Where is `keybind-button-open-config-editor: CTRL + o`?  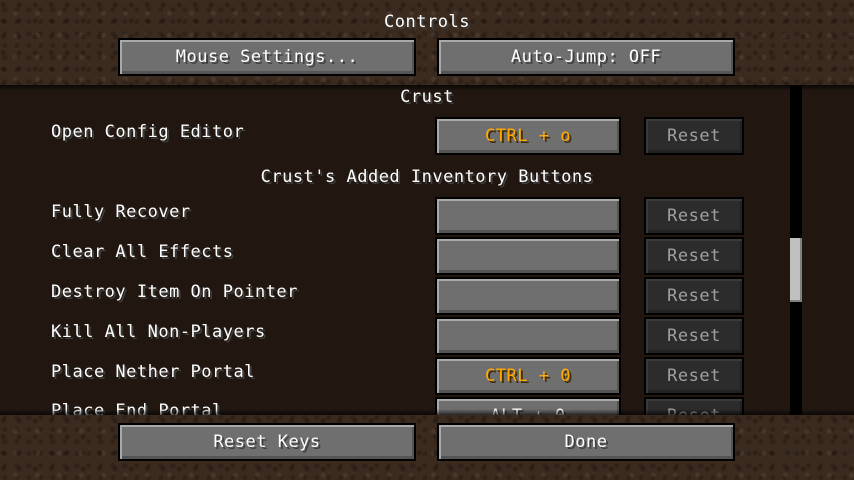 keybind-button-open-config-editor: CTRL + o is located at coordinates (528, 136).